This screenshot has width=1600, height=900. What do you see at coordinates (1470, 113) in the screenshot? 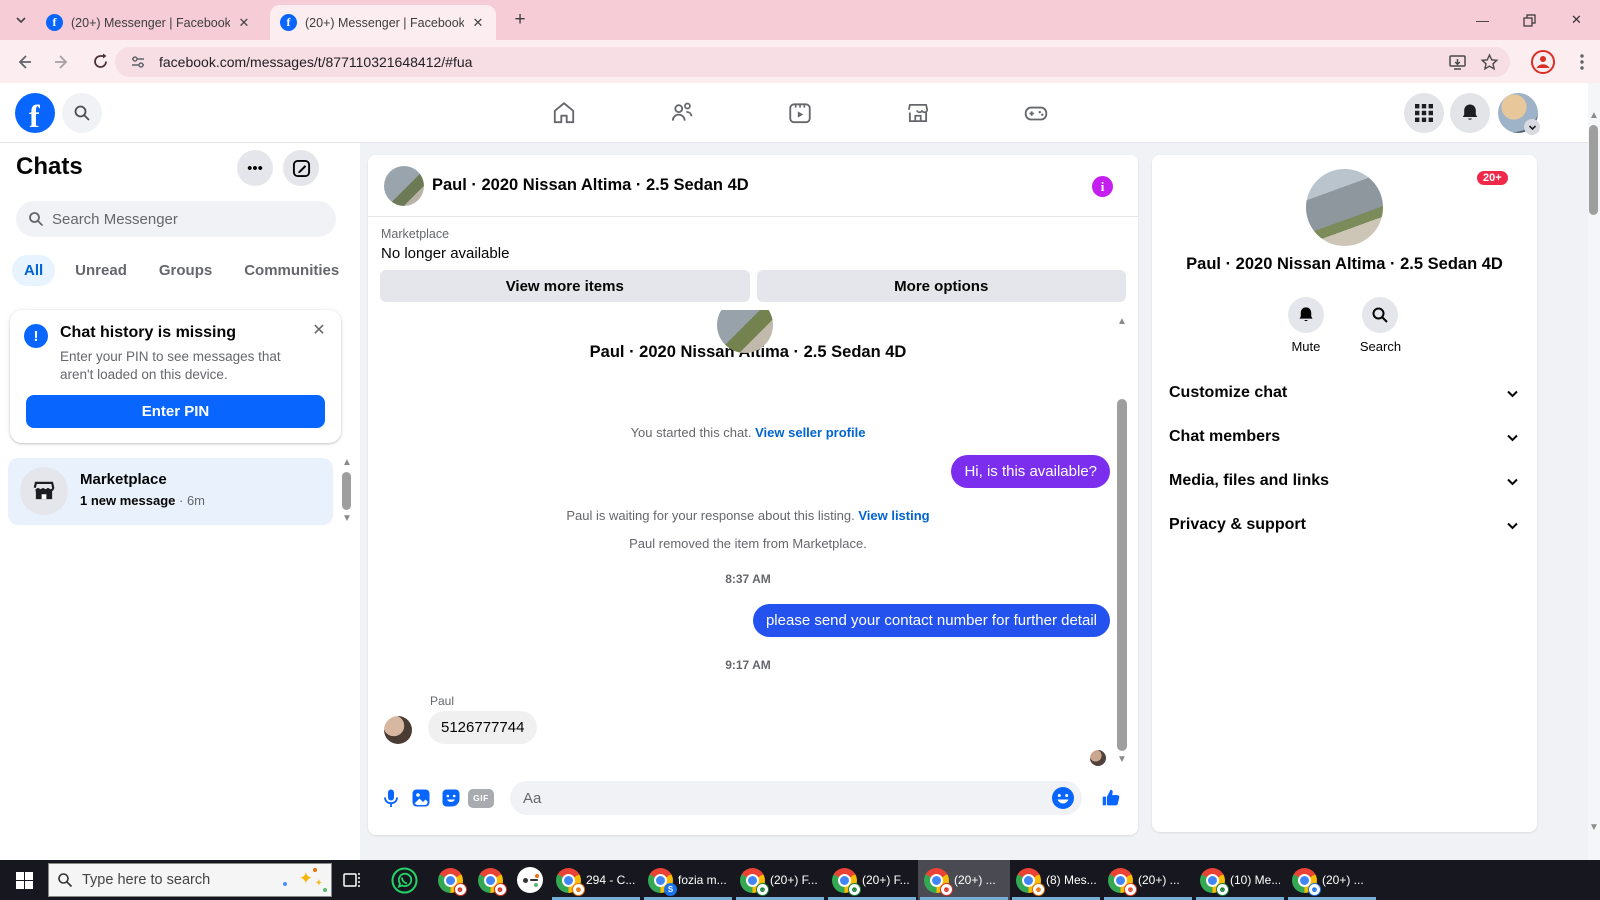
I see `notifications-bell-icon` at bounding box center [1470, 113].